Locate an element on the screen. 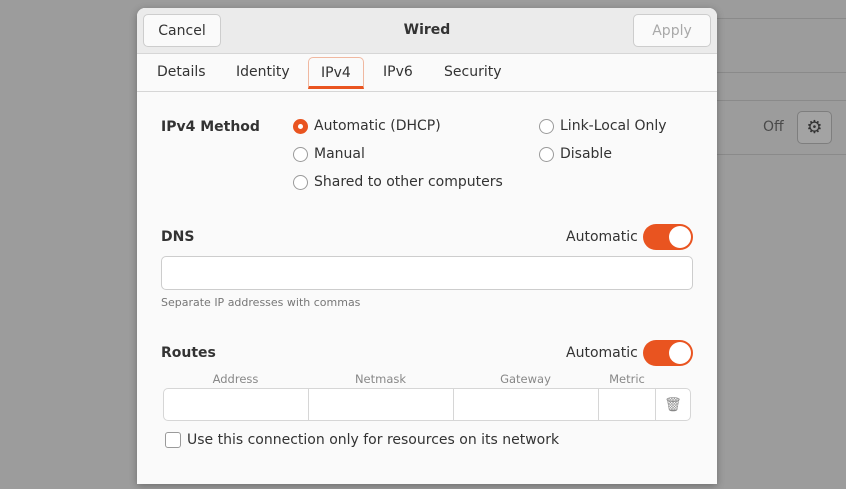 This screenshot has height=489, width=846. column-netmask: Netmask is located at coordinates (380, 379).